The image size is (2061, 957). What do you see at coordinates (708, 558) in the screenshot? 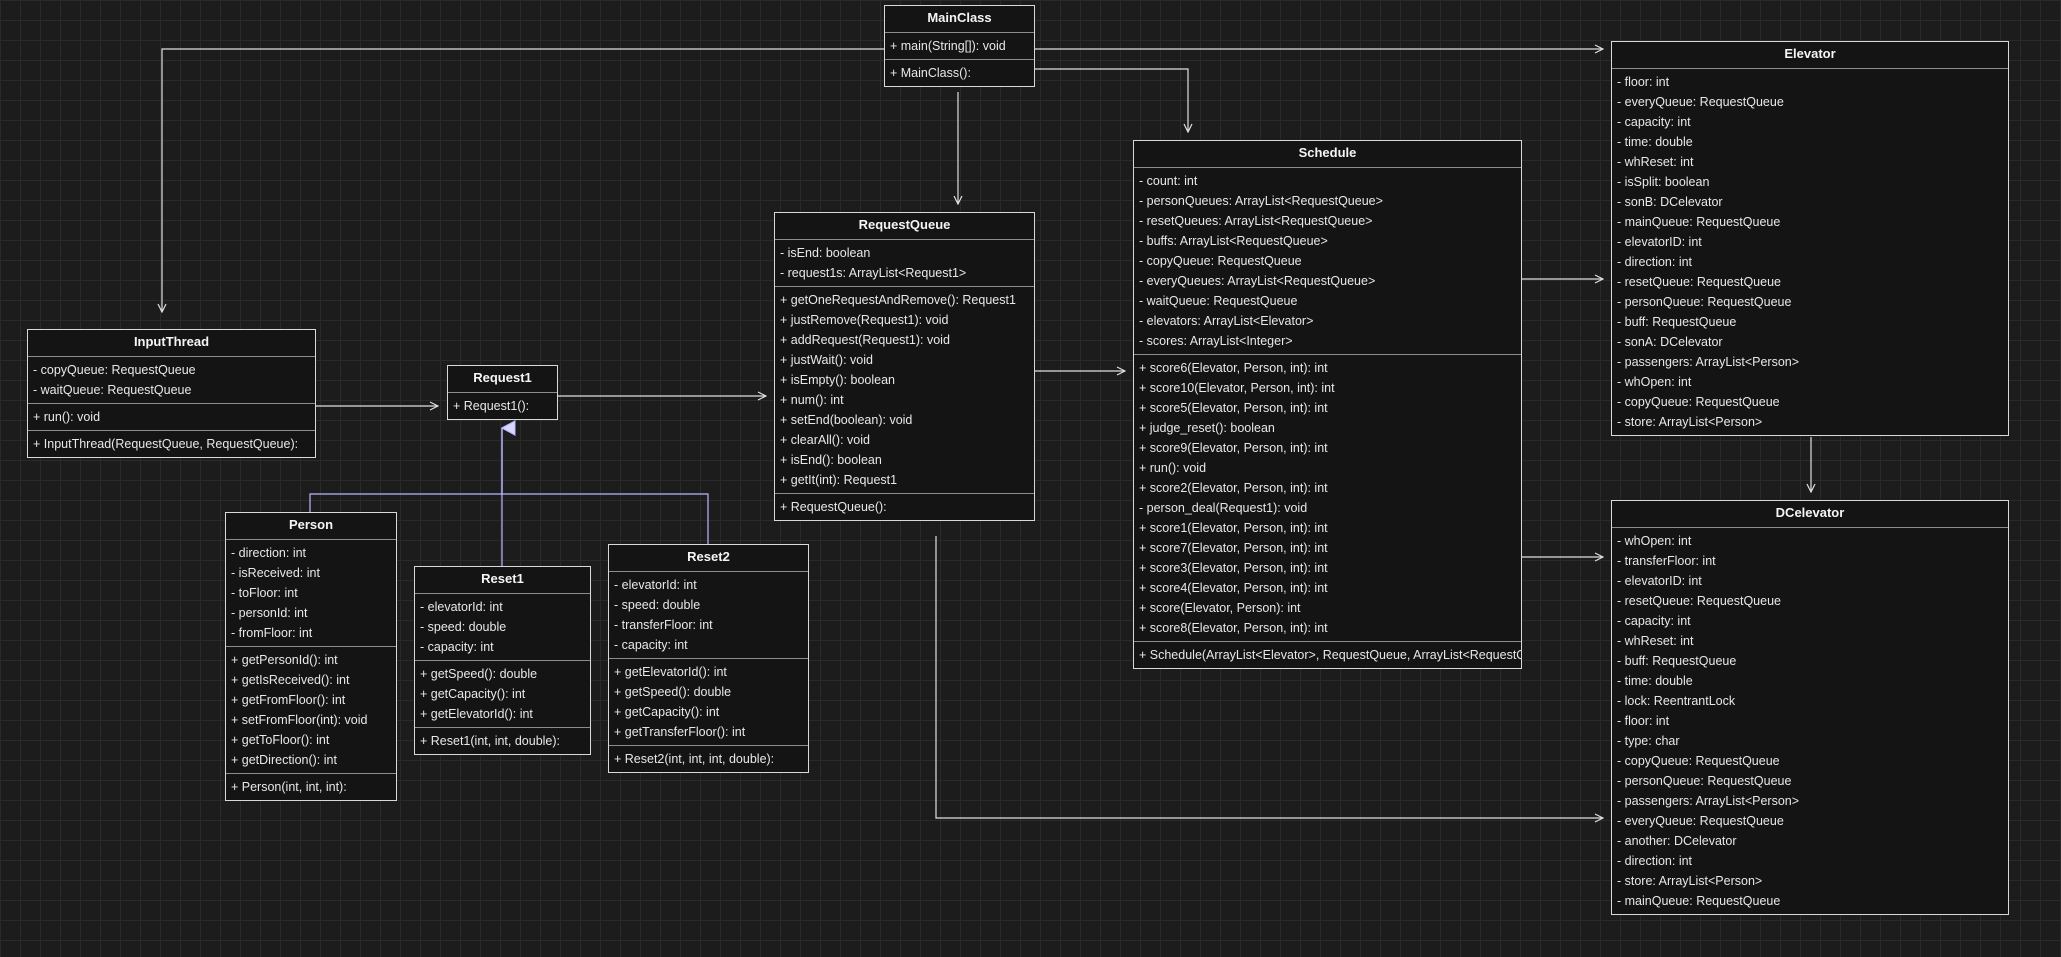
I see `class-name: Reset2` at bounding box center [708, 558].